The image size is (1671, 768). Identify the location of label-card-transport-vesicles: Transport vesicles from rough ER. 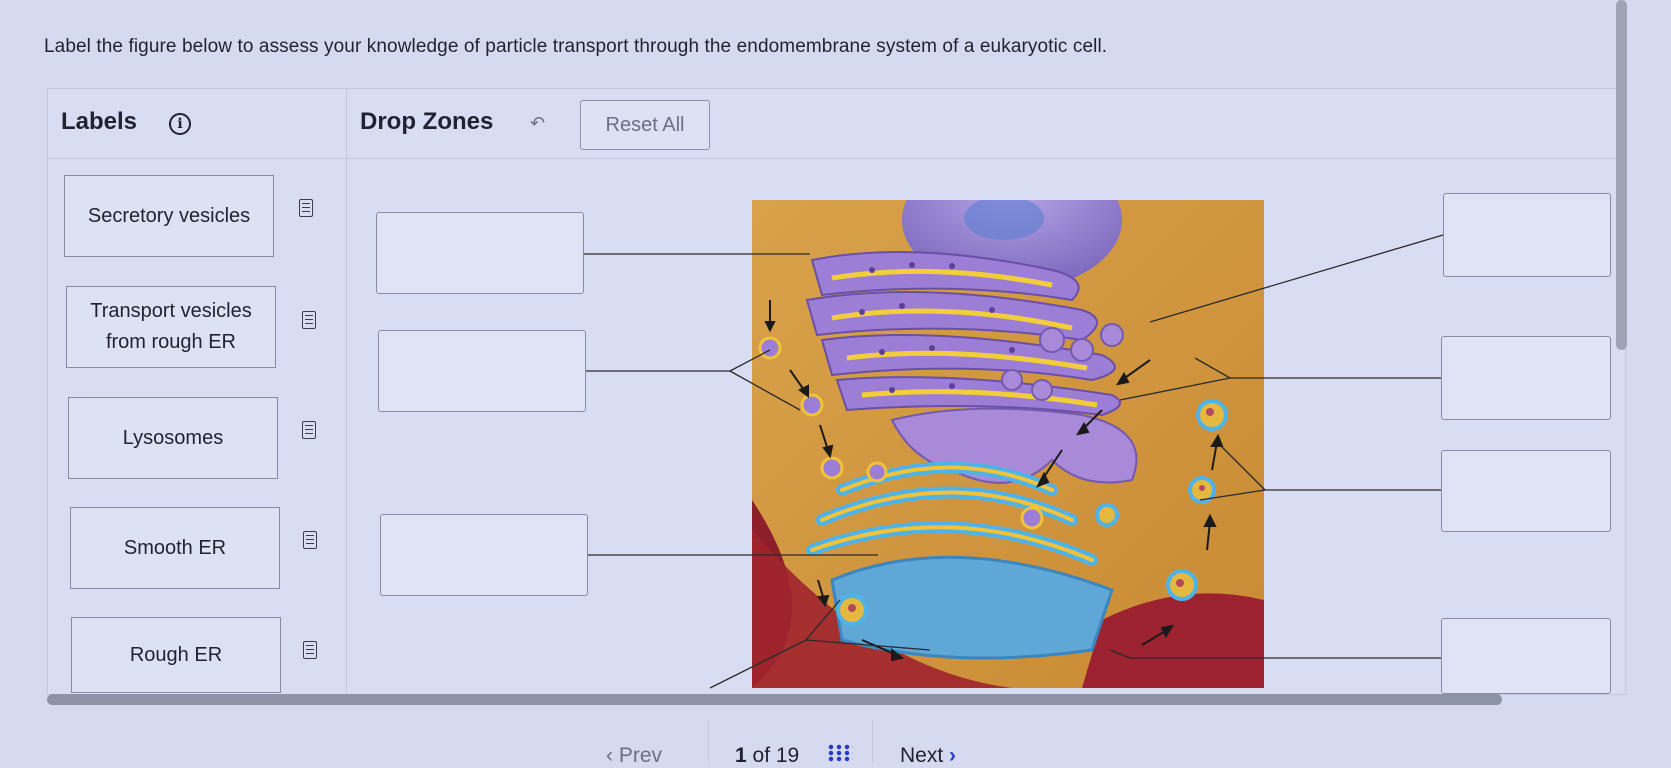
(171, 327).